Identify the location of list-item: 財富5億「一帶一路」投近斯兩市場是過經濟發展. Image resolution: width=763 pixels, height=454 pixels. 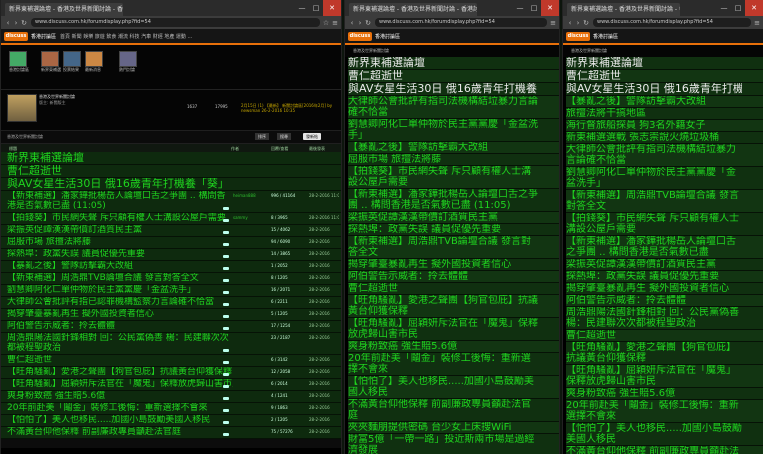
(453, 444).